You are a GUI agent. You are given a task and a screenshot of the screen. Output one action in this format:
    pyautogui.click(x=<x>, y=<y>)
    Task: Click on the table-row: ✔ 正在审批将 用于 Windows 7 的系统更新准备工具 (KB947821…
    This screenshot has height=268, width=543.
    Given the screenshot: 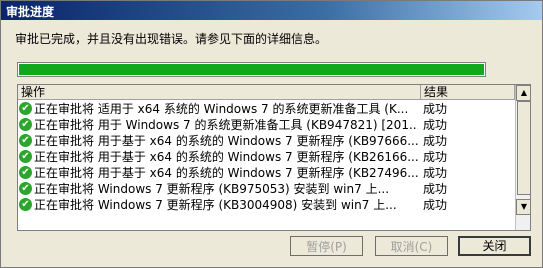 What is the action you would take?
    pyautogui.click(x=266, y=125)
    